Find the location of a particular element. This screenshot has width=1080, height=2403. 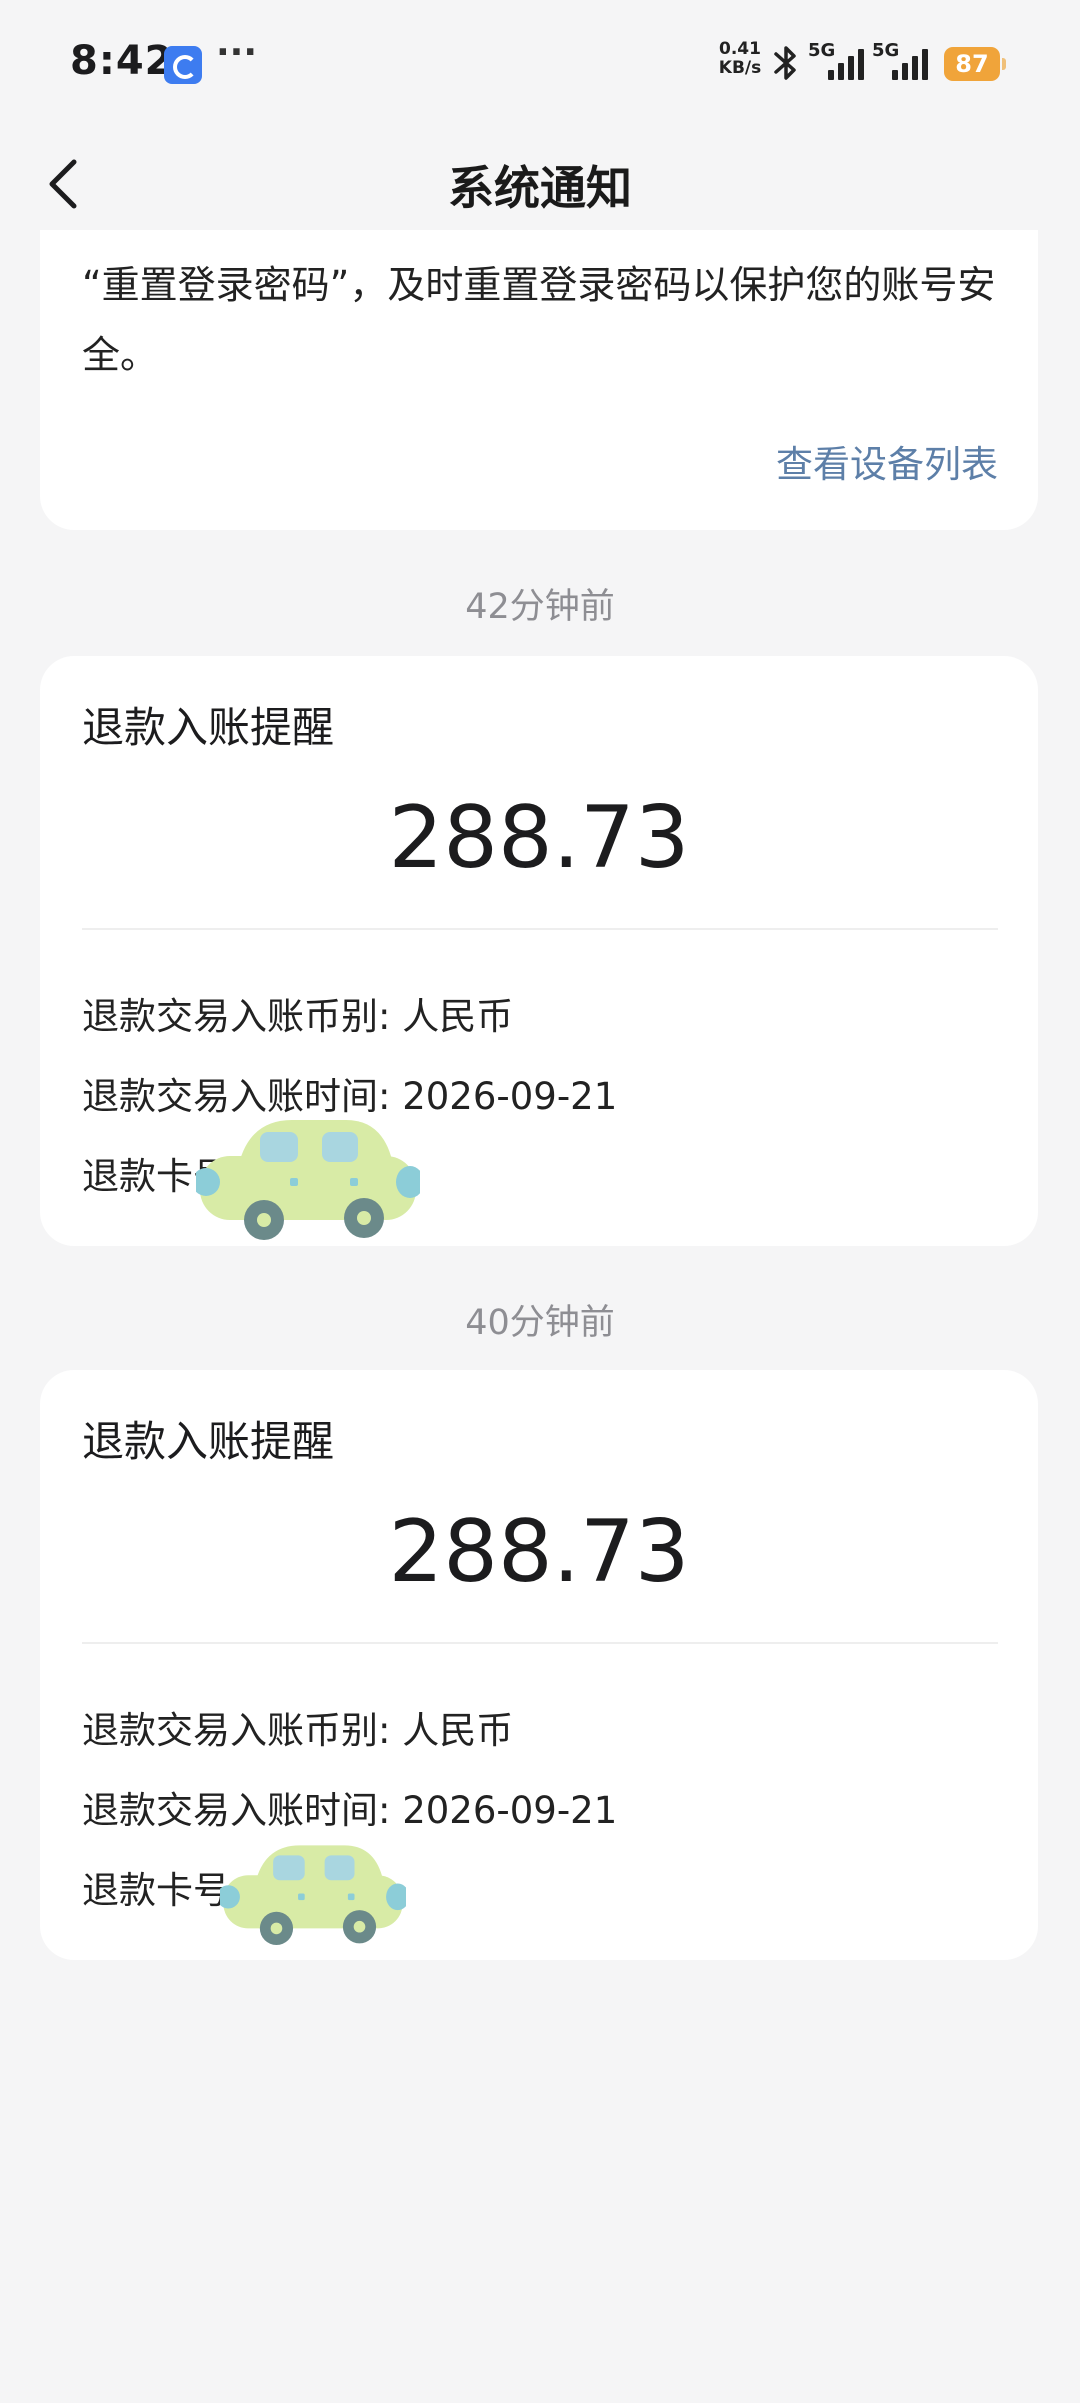

signal-icon-sim1: 5G is located at coordinates (838, 62).